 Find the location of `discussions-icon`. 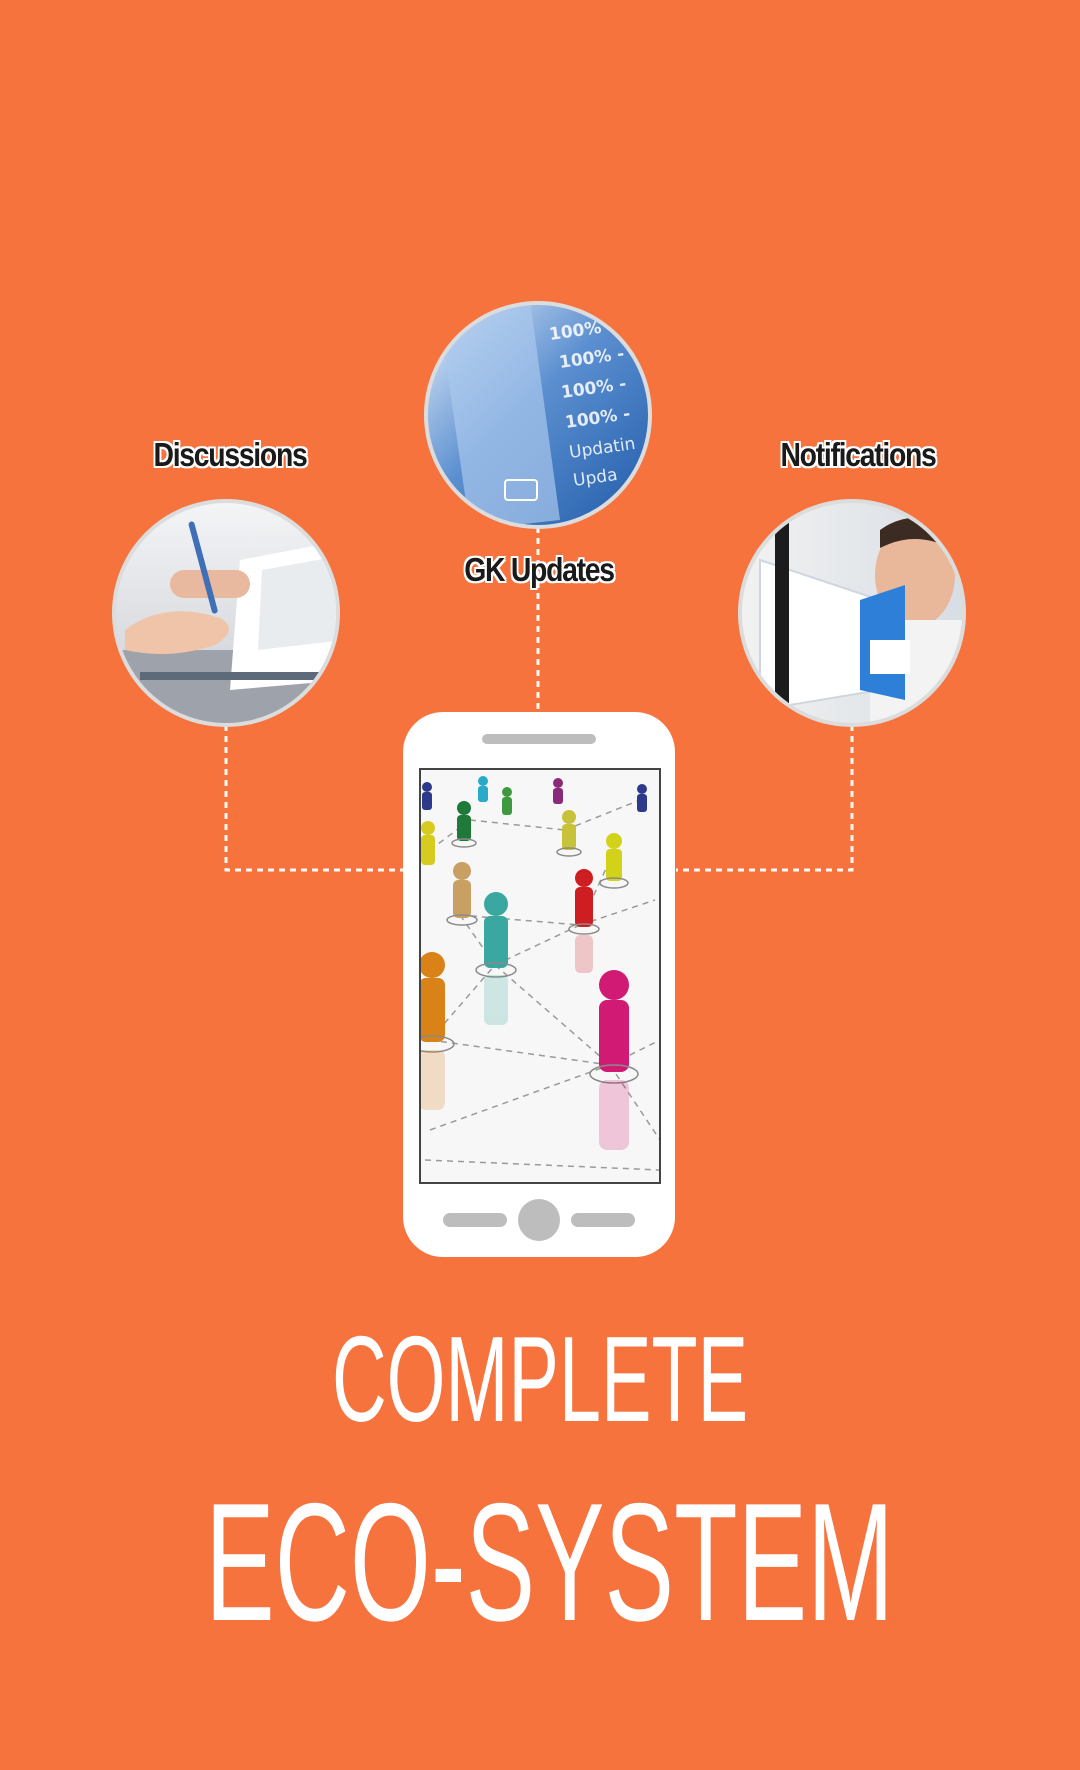

discussions-icon is located at coordinates (227, 614).